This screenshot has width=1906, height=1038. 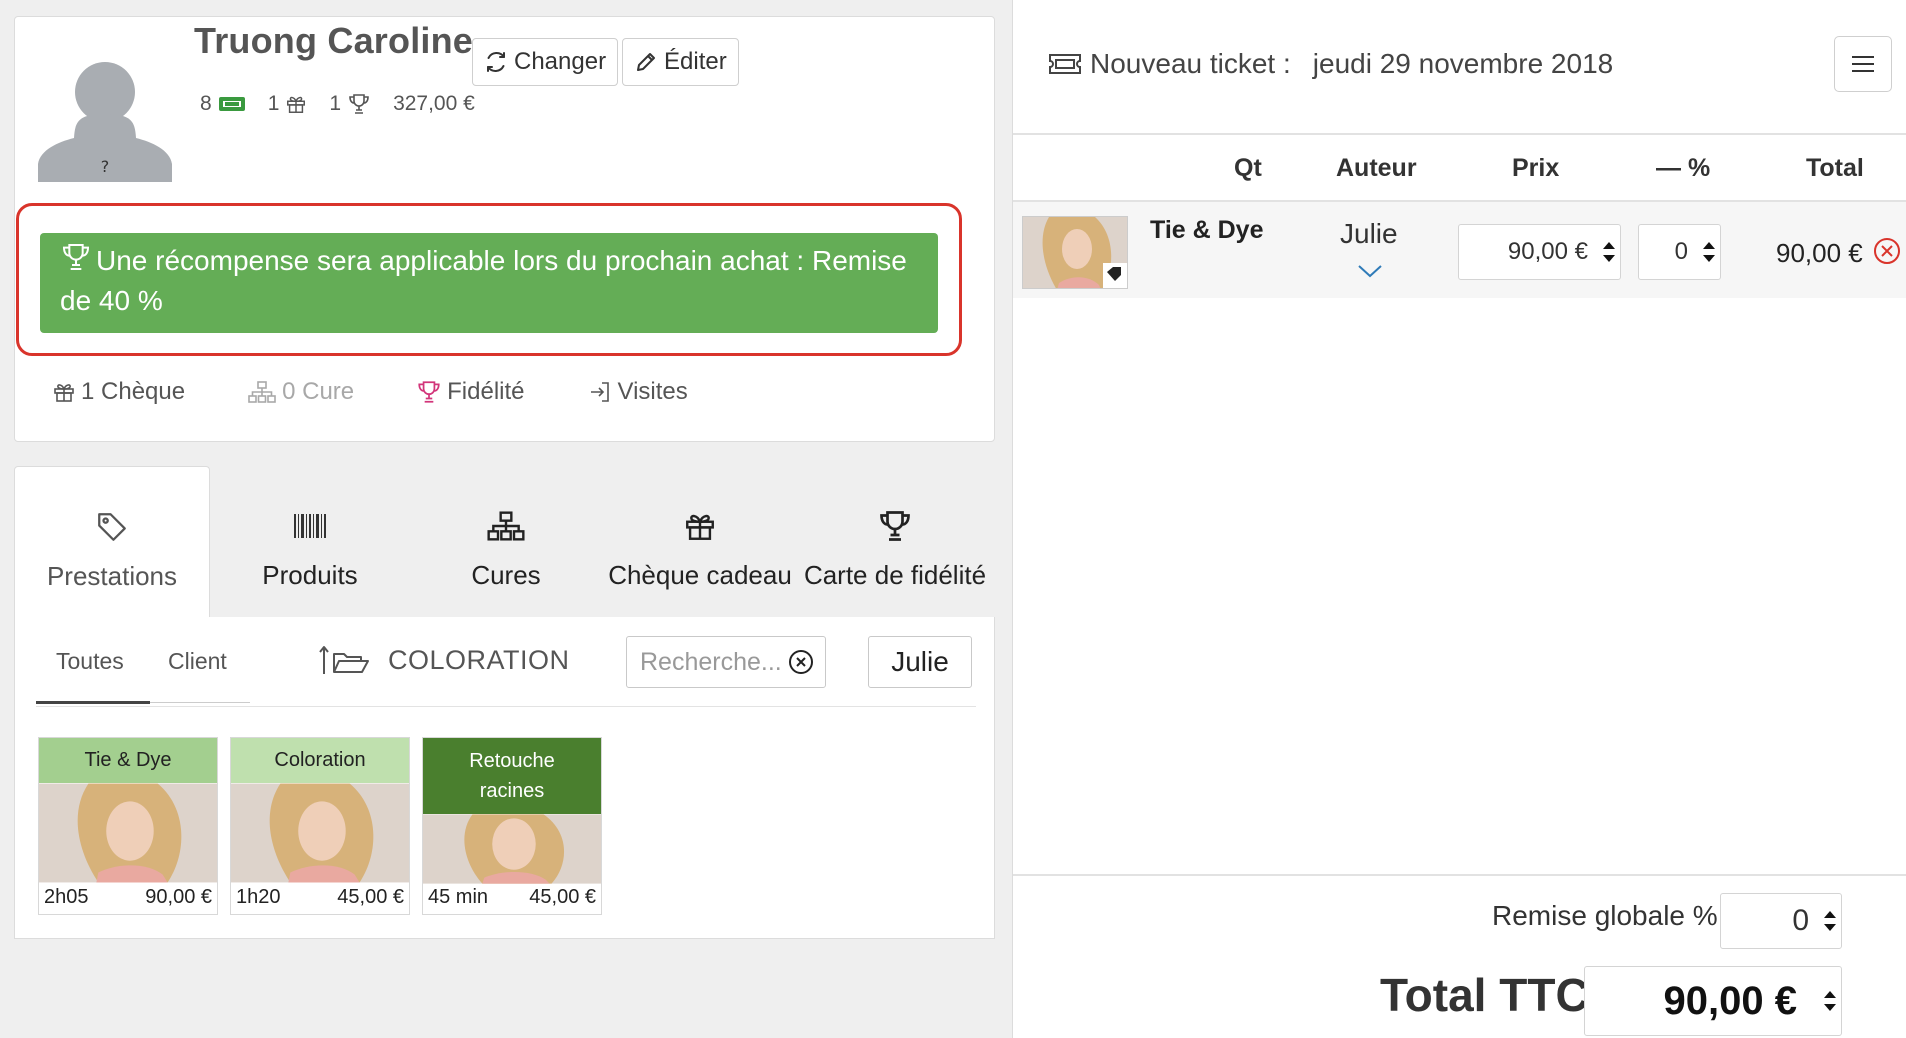 What do you see at coordinates (1065, 64) in the screenshot?
I see `ticket-icon` at bounding box center [1065, 64].